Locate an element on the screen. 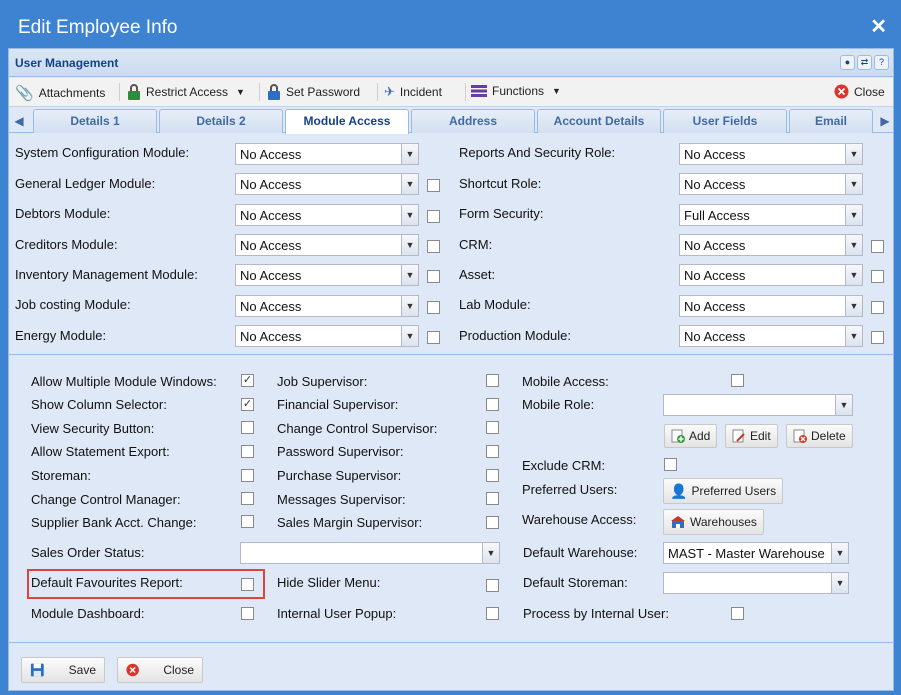 The image size is (901, 695). gear-icon: ● is located at coordinates (847, 62).